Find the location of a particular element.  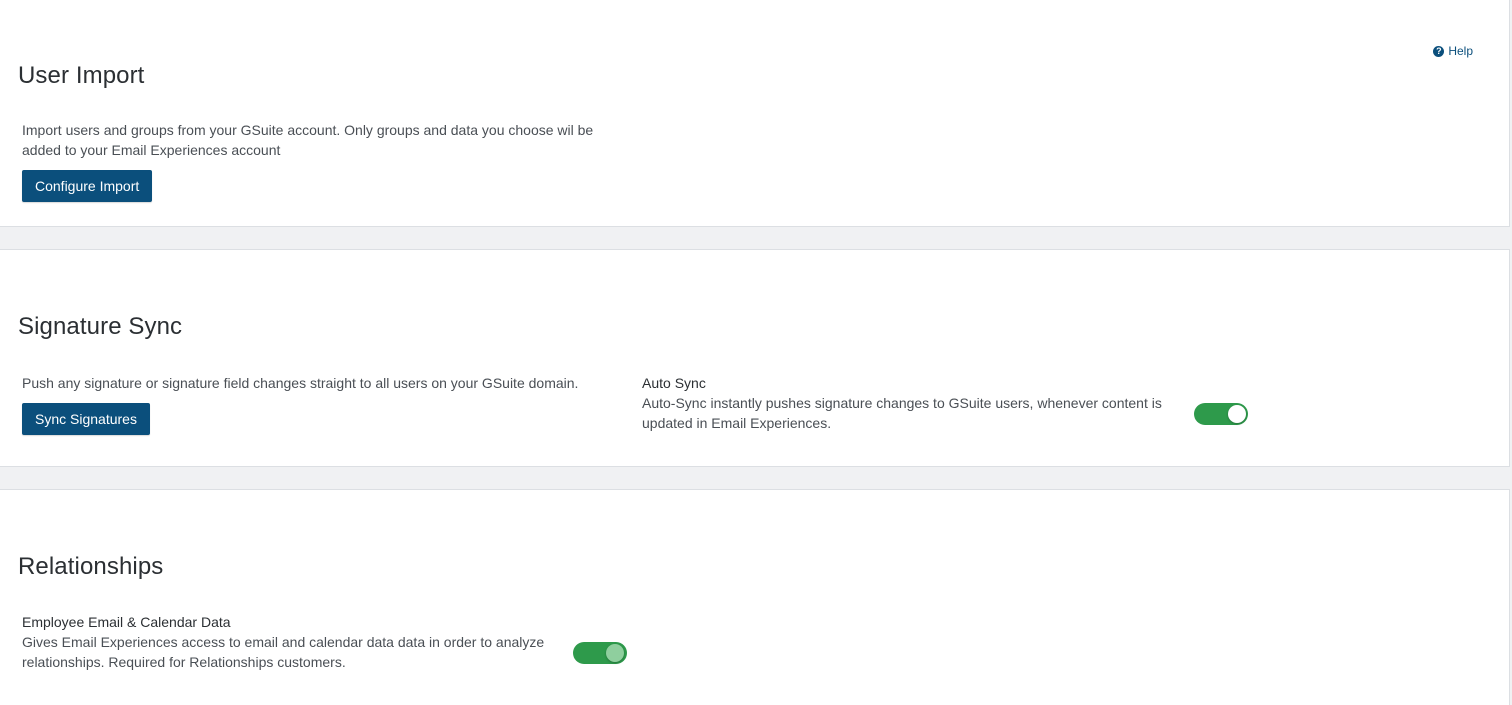

auto-sync-label: Auto Sync is located at coordinates (674, 383).